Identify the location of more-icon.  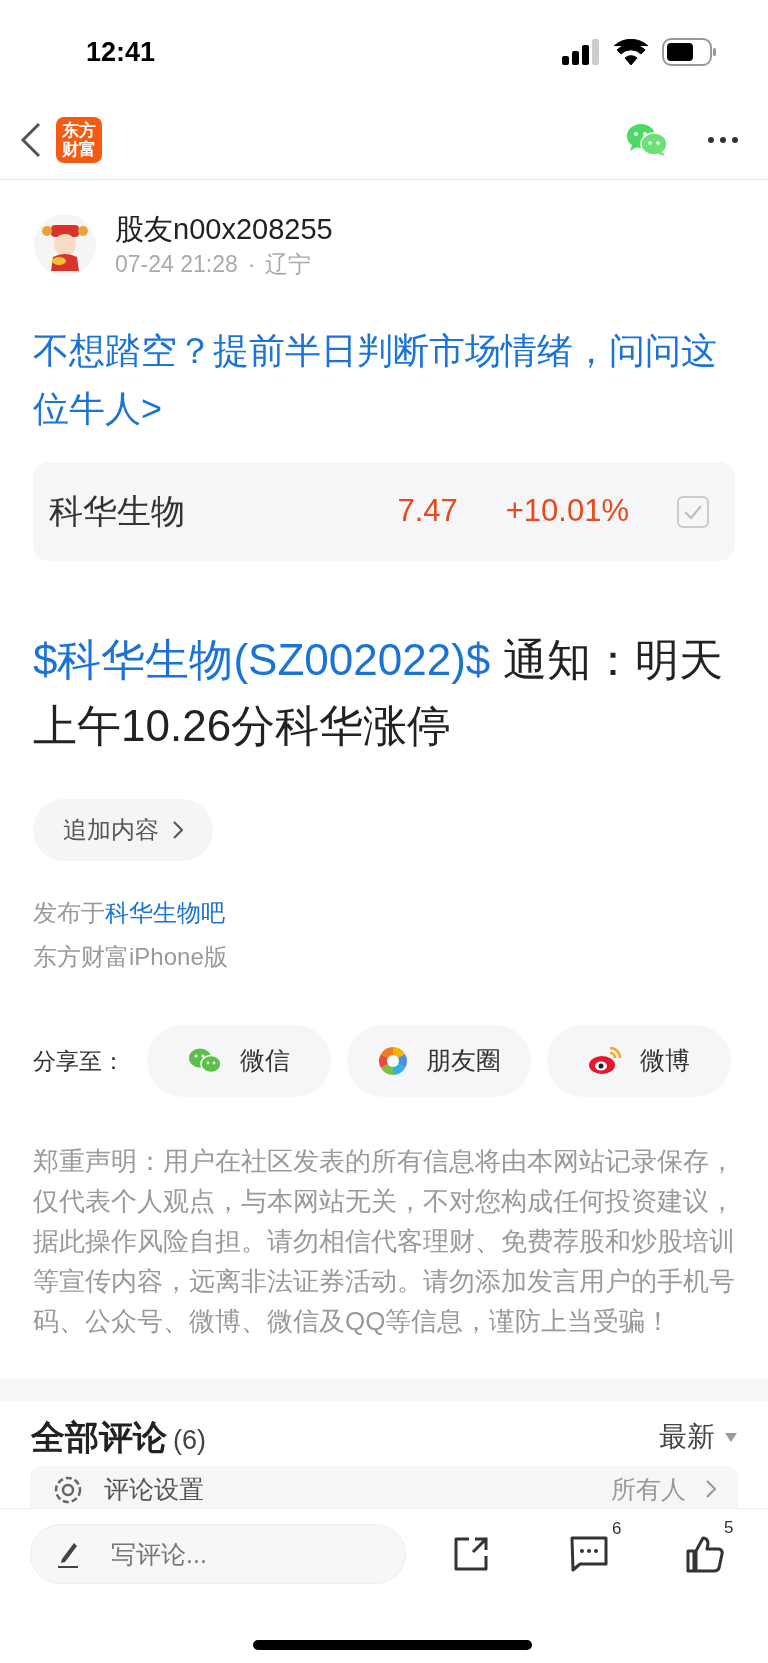
(723, 139).